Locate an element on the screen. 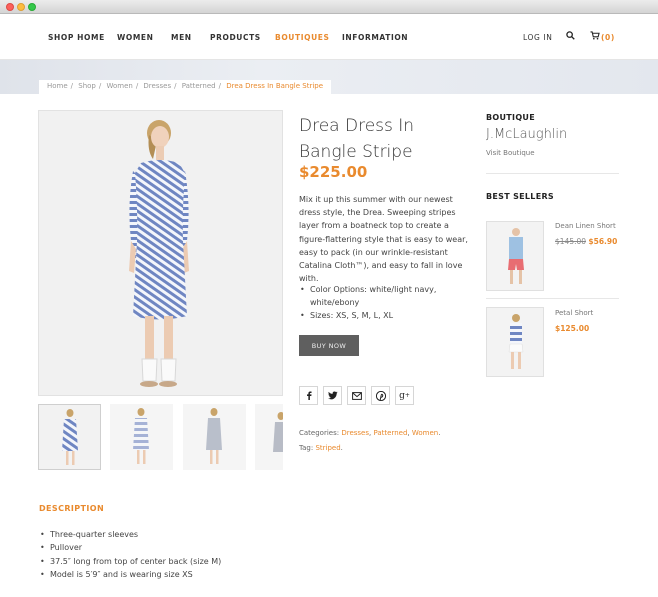 The height and width of the screenshot is (597, 658). best-seller-price-1: $145.00 $56.90 is located at coordinates (586, 241).